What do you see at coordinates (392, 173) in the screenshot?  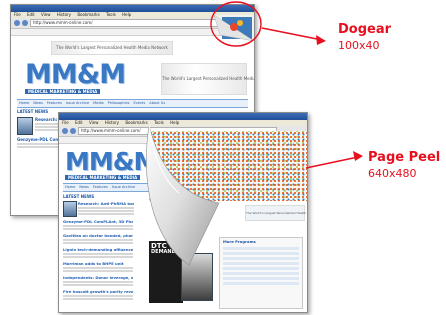 I see `page-peel-size: 640x480` at bounding box center [392, 173].